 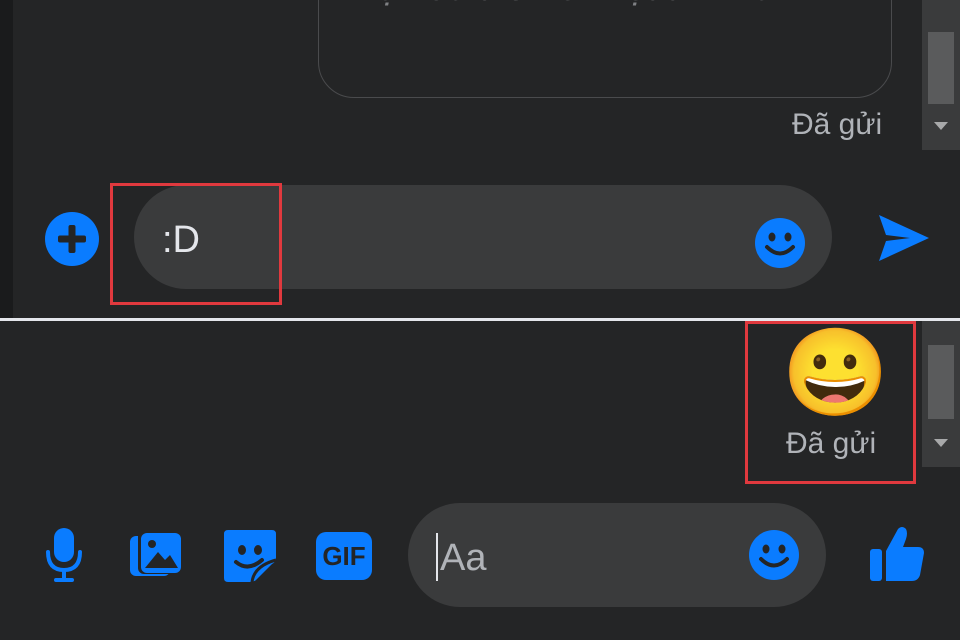 What do you see at coordinates (837, 124) in the screenshot?
I see `sent-status: Đã gửi` at bounding box center [837, 124].